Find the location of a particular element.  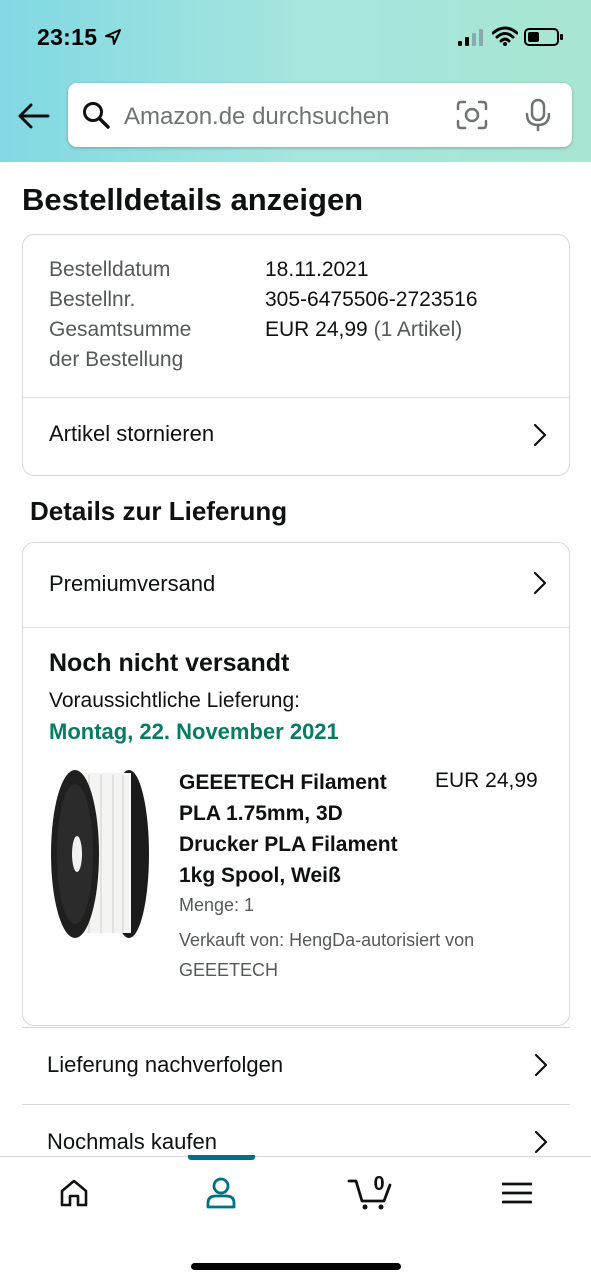

expected-delivery-label: Voraussichtliche Lieferung: is located at coordinates (174, 700).